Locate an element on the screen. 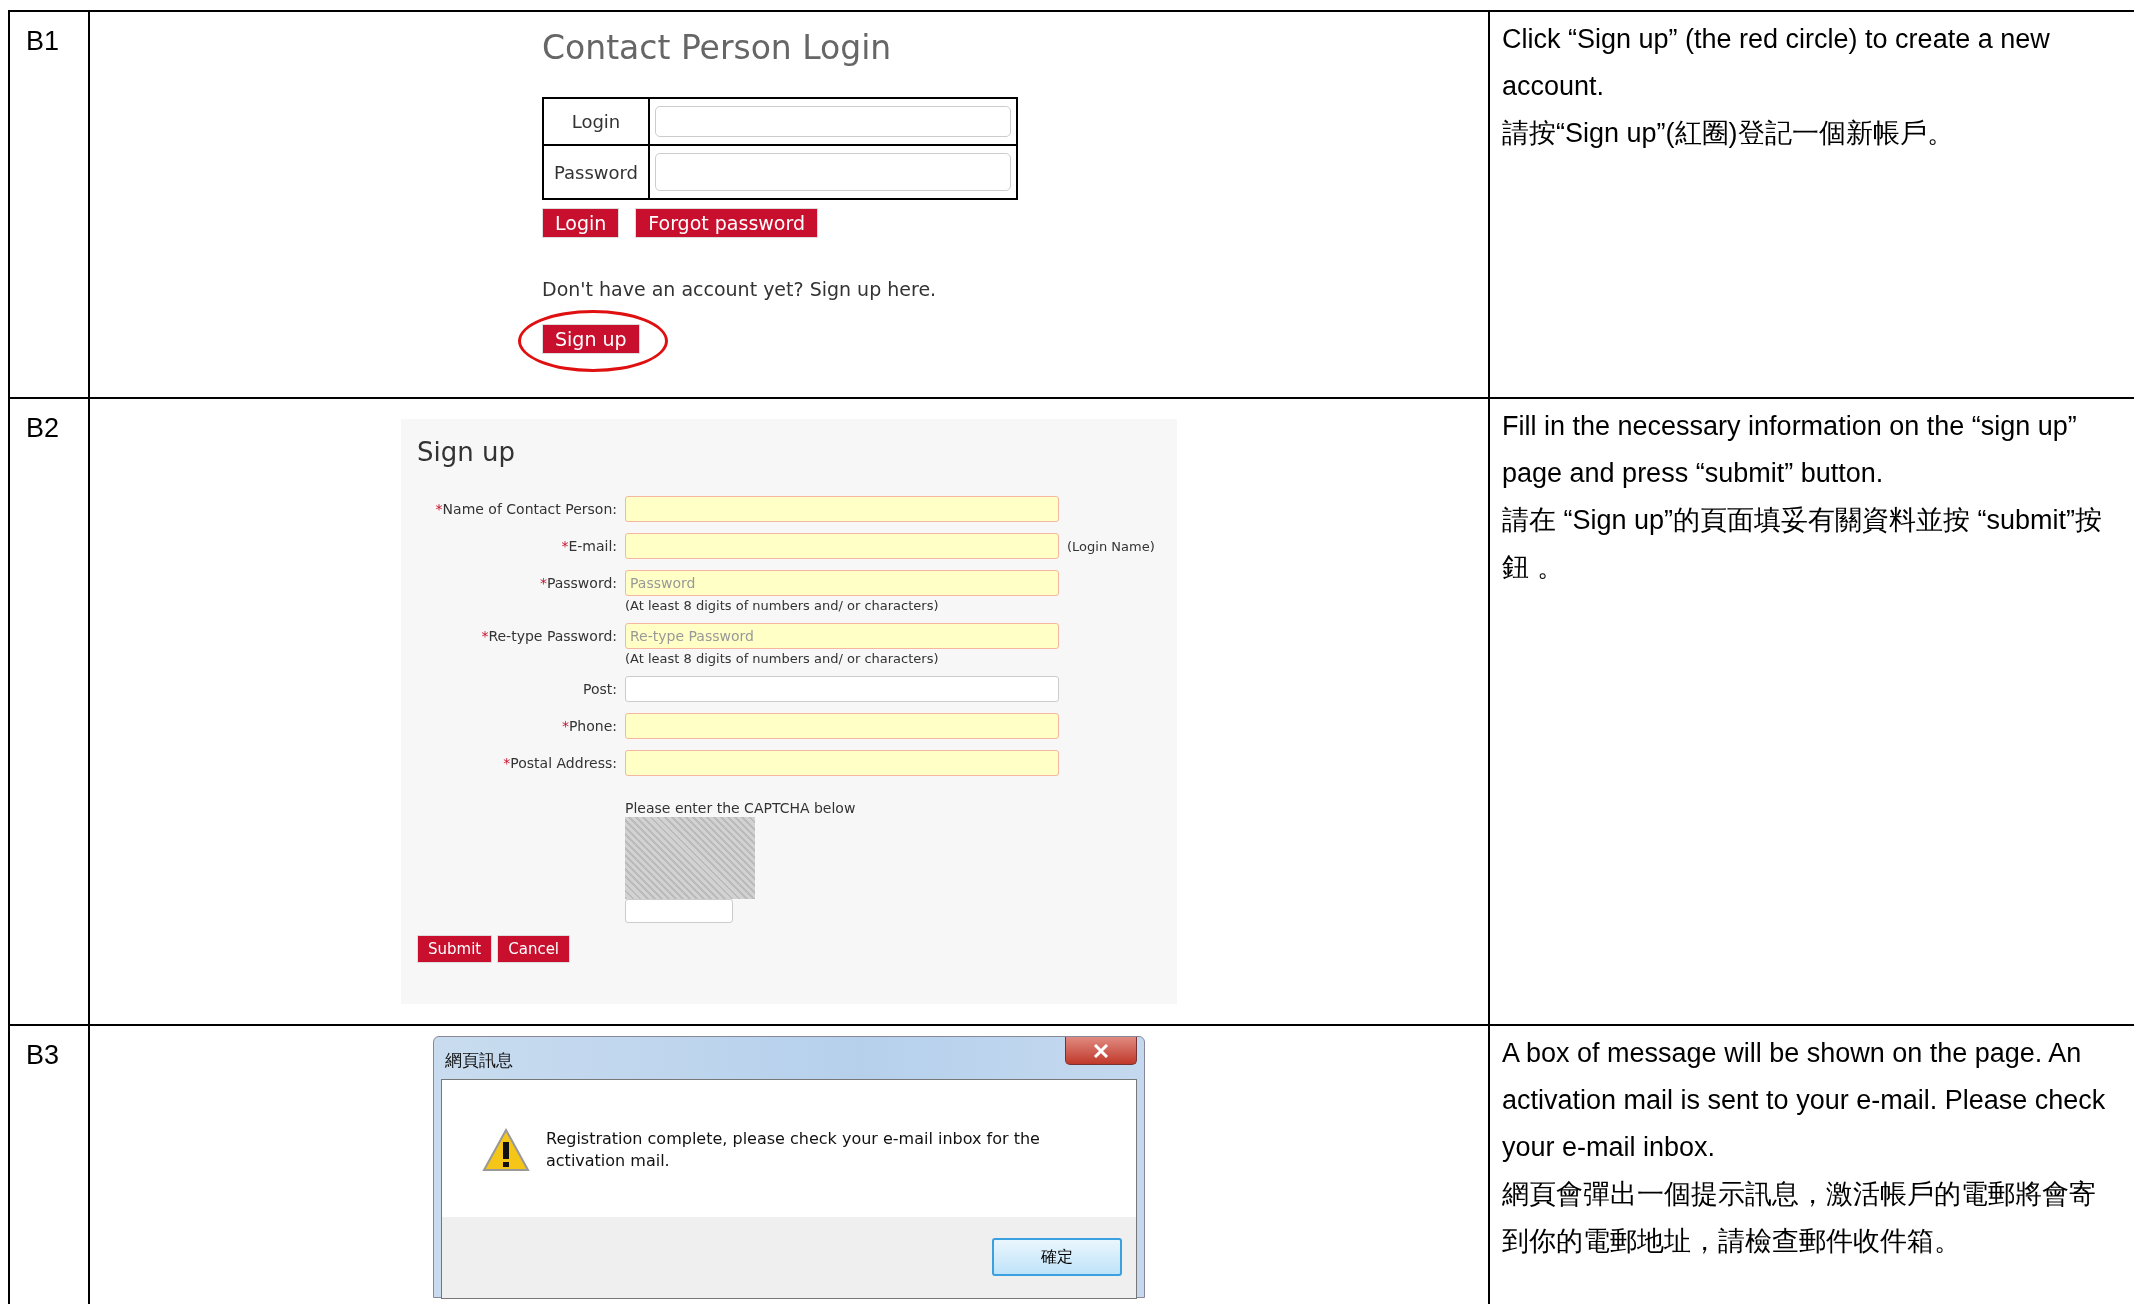  field-label: *Re-type Password: is located at coordinates (548, 636).